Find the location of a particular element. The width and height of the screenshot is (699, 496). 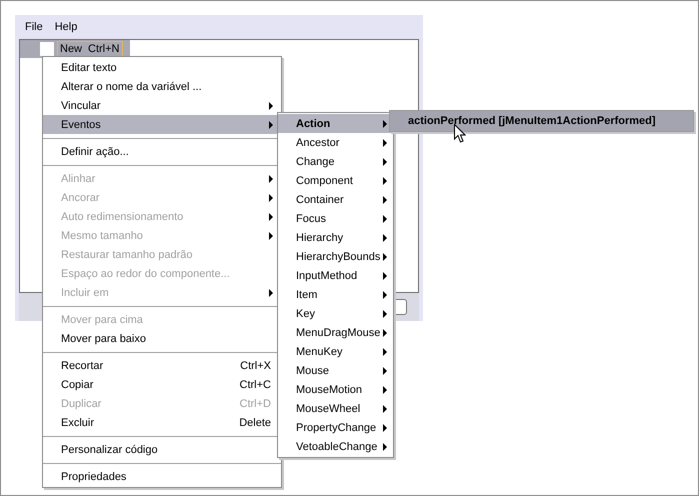

menu-item: PropertyChange is located at coordinates (335, 427).